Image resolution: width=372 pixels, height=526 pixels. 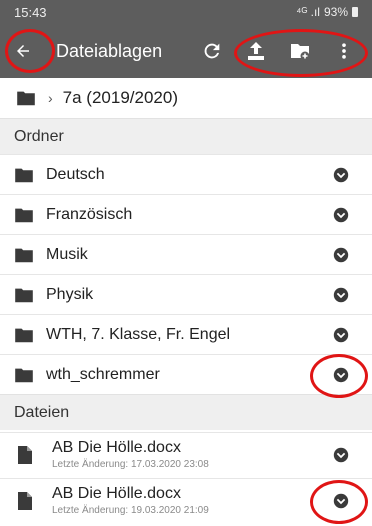 What do you see at coordinates (120, 97) in the screenshot?
I see `breadcrumb-current: 7a (2019/2020)` at bounding box center [120, 97].